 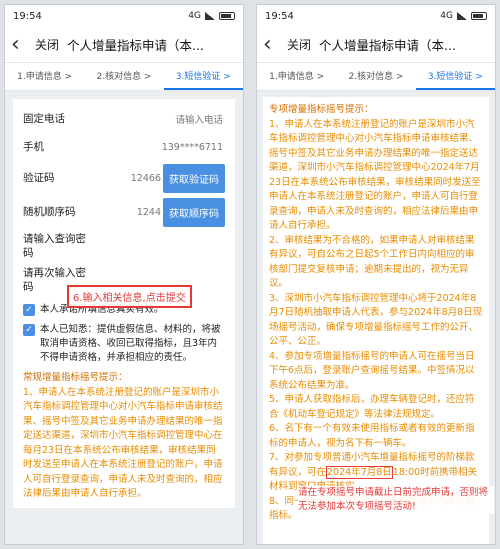 What do you see at coordinates (372, 407) in the screenshot?
I see `notice-right-p5: 5、申请人获取指标后，办理车辆登记时，还应符合《机动车登记规定》等法律法规规定。` at bounding box center [372, 407].